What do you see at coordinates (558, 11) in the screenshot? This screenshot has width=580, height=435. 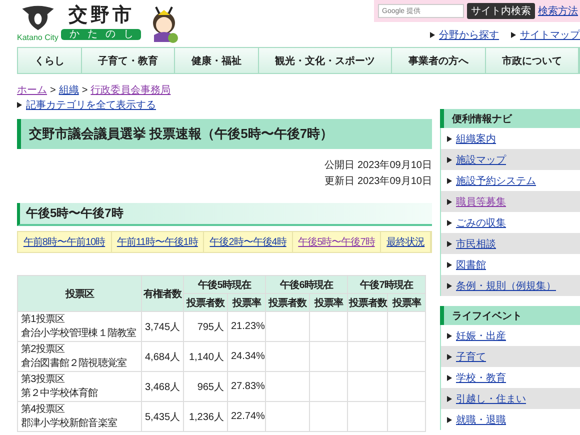 I see `search-help-link: 検索方法` at bounding box center [558, 11].